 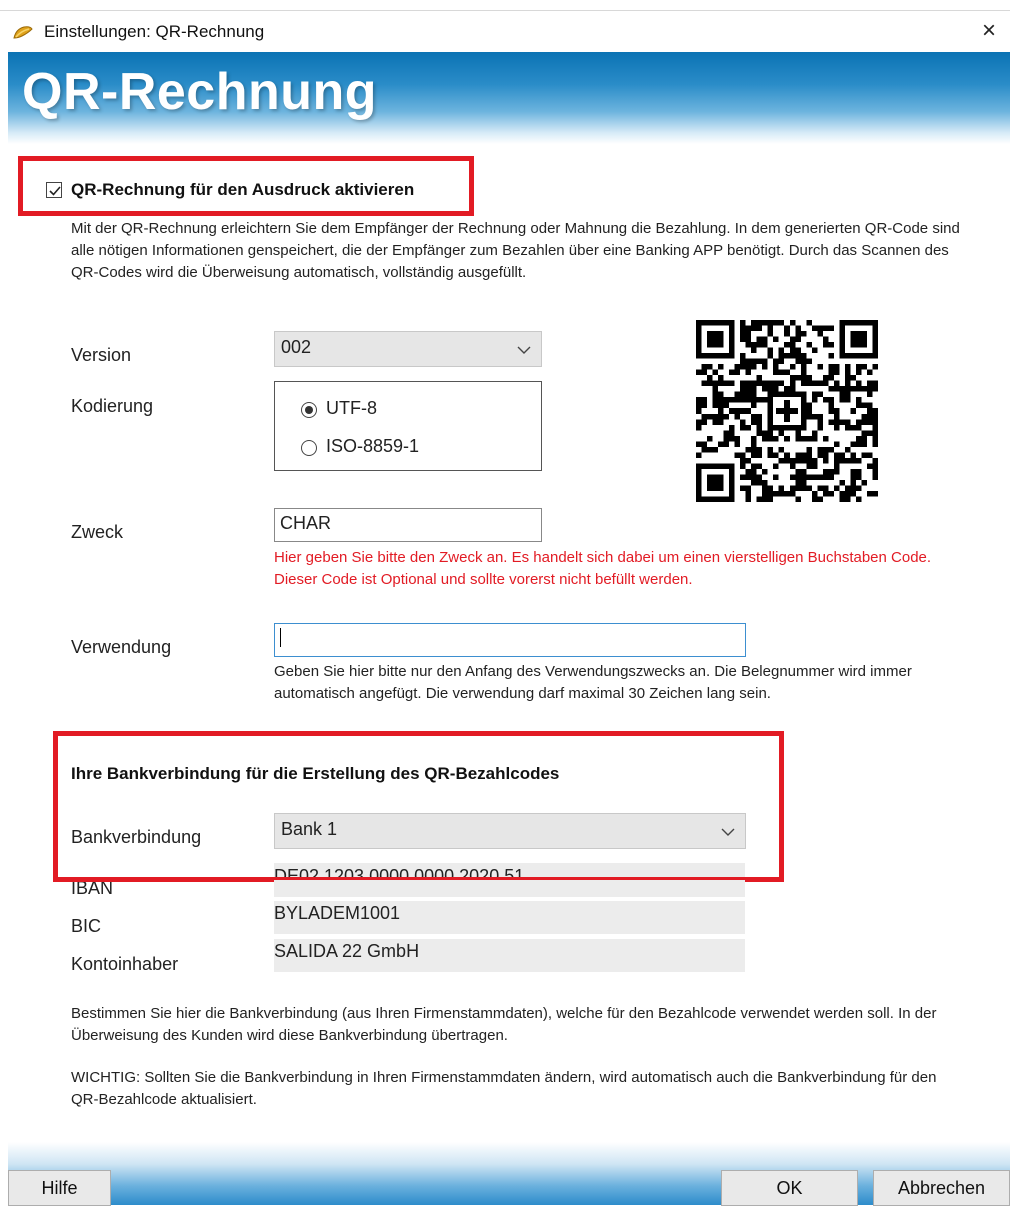 I want to click on usage-input, so click(x=510, y=640).